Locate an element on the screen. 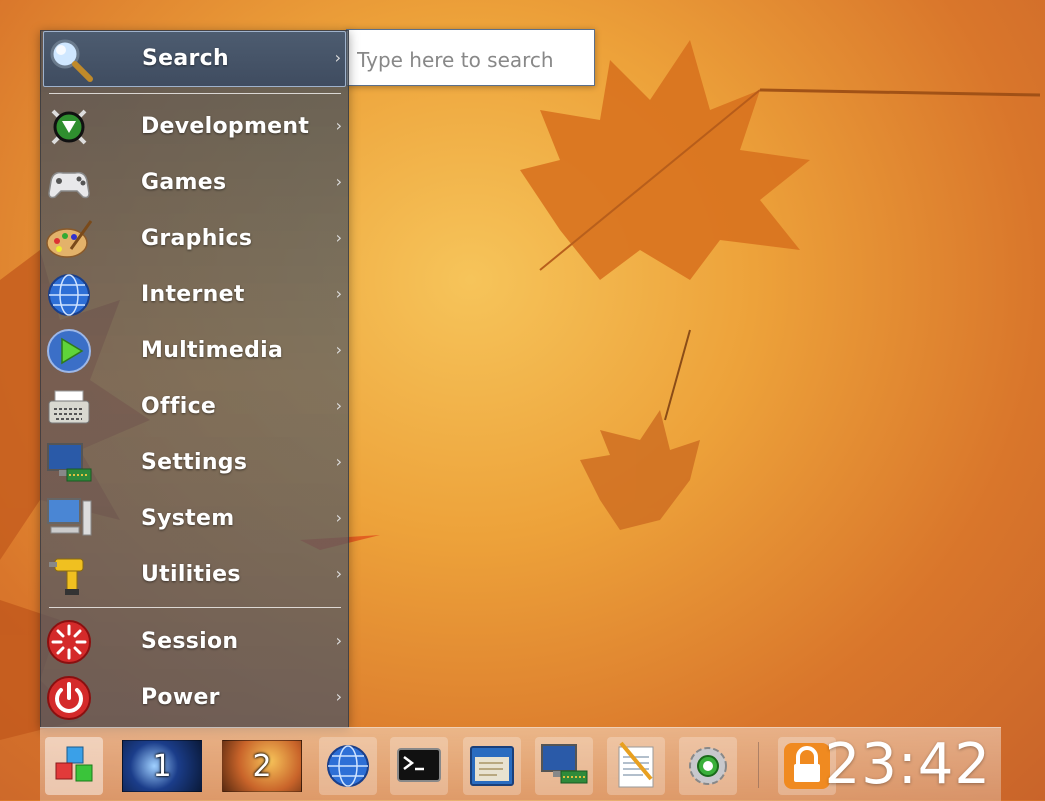  menu-item-label: System is located at coordinates (188, 518).